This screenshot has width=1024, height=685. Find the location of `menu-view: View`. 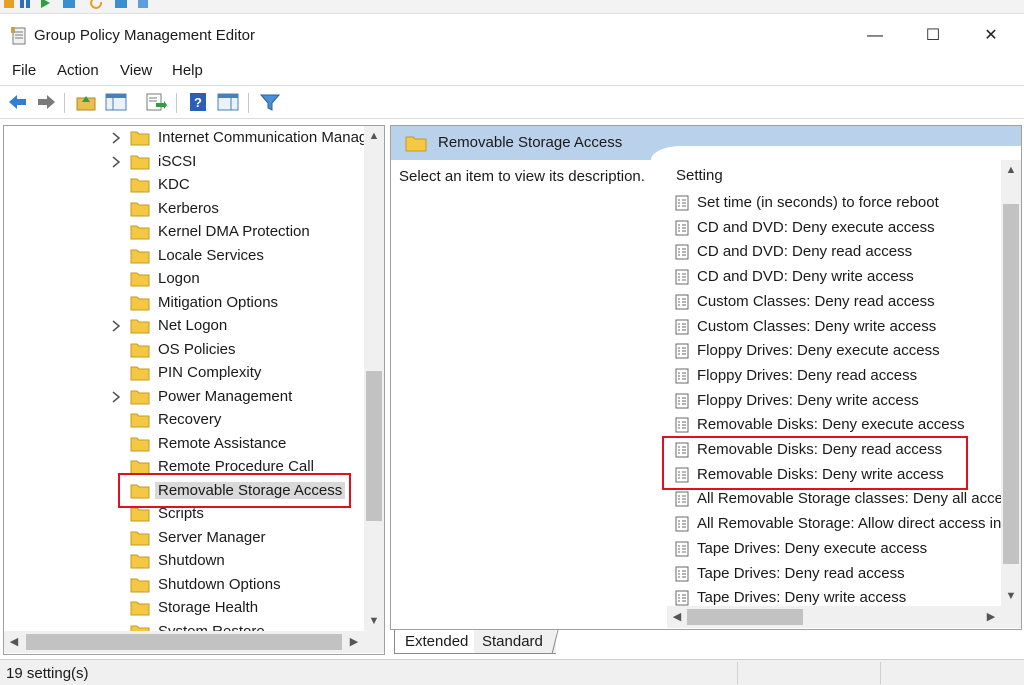

menu-view: View is located at coordinates (136, 70).